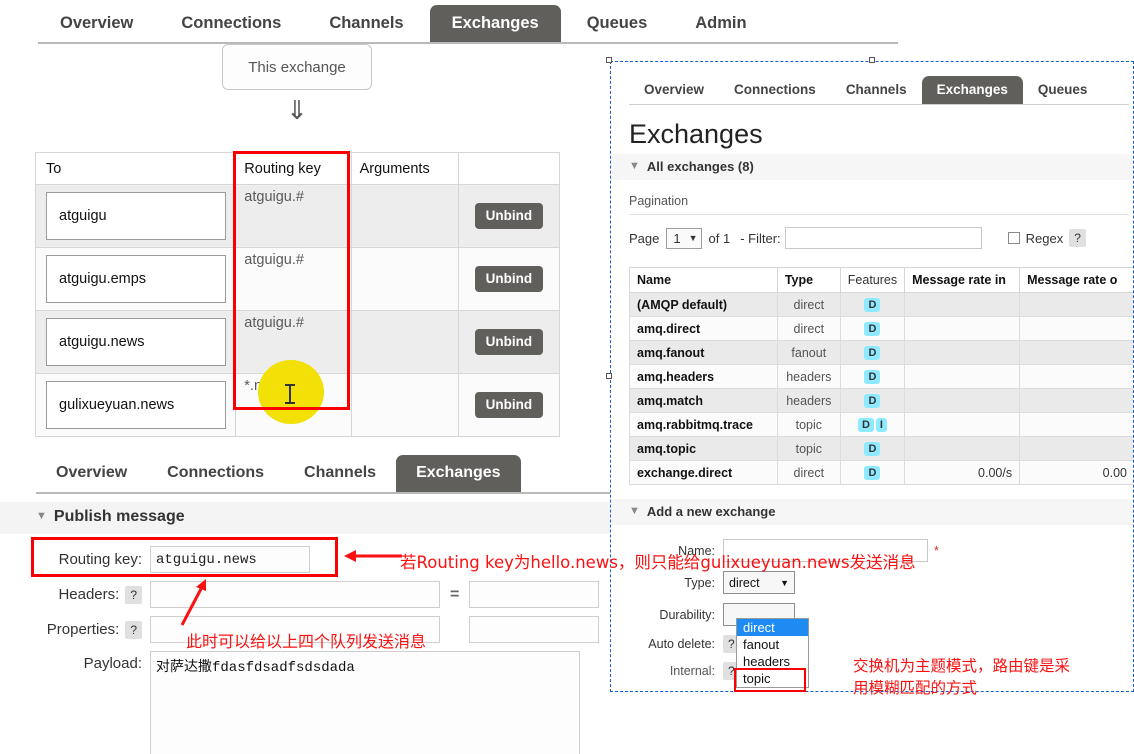 This screenshot has width=1134, height=754. I want to click on table-row: atguigu.emps atguigu.# Unbind, so click(297, 279).